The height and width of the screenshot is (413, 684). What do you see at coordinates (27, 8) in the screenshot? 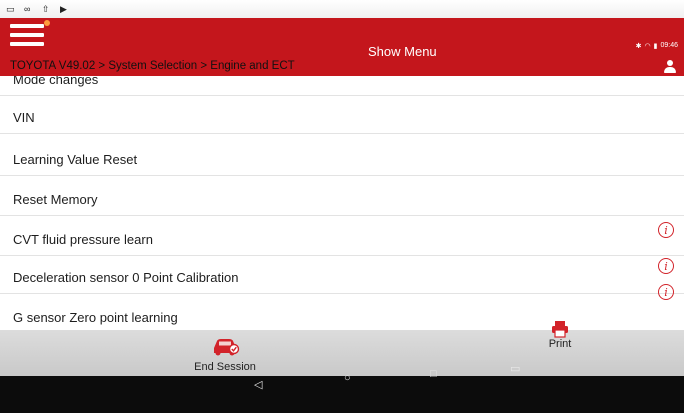
I see `voicemail-icon: ∞` at bounding box center [27, 8].